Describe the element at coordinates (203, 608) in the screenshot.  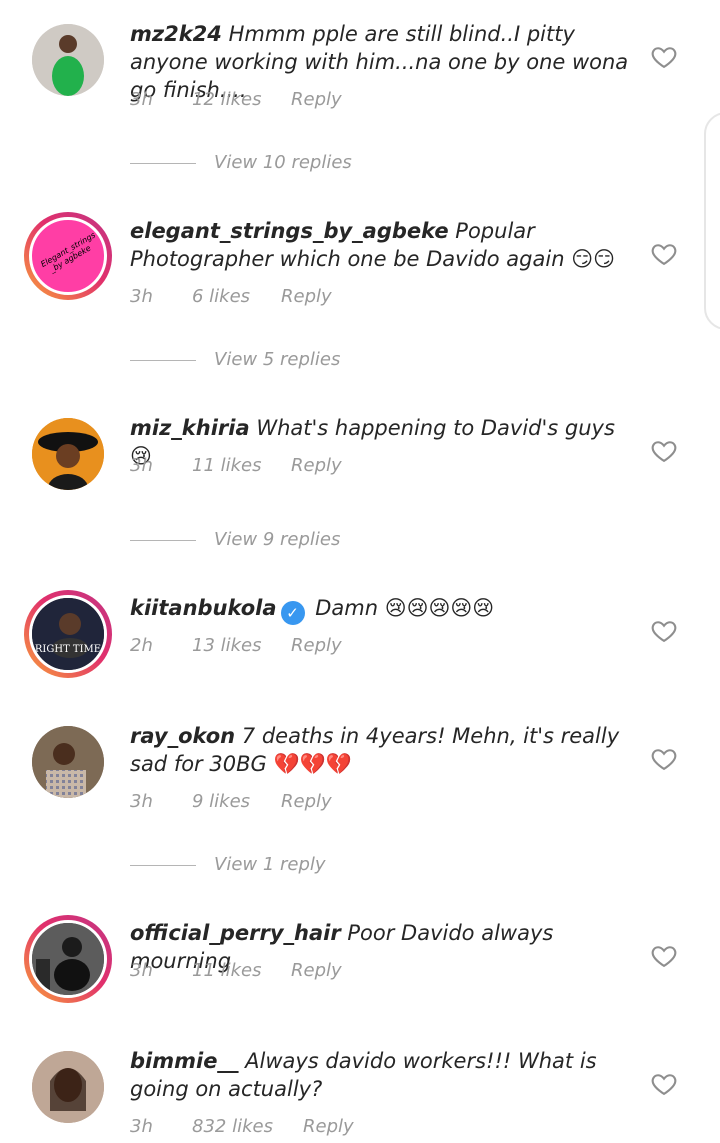
I see `comment-username: kiitanbukola` at that location.